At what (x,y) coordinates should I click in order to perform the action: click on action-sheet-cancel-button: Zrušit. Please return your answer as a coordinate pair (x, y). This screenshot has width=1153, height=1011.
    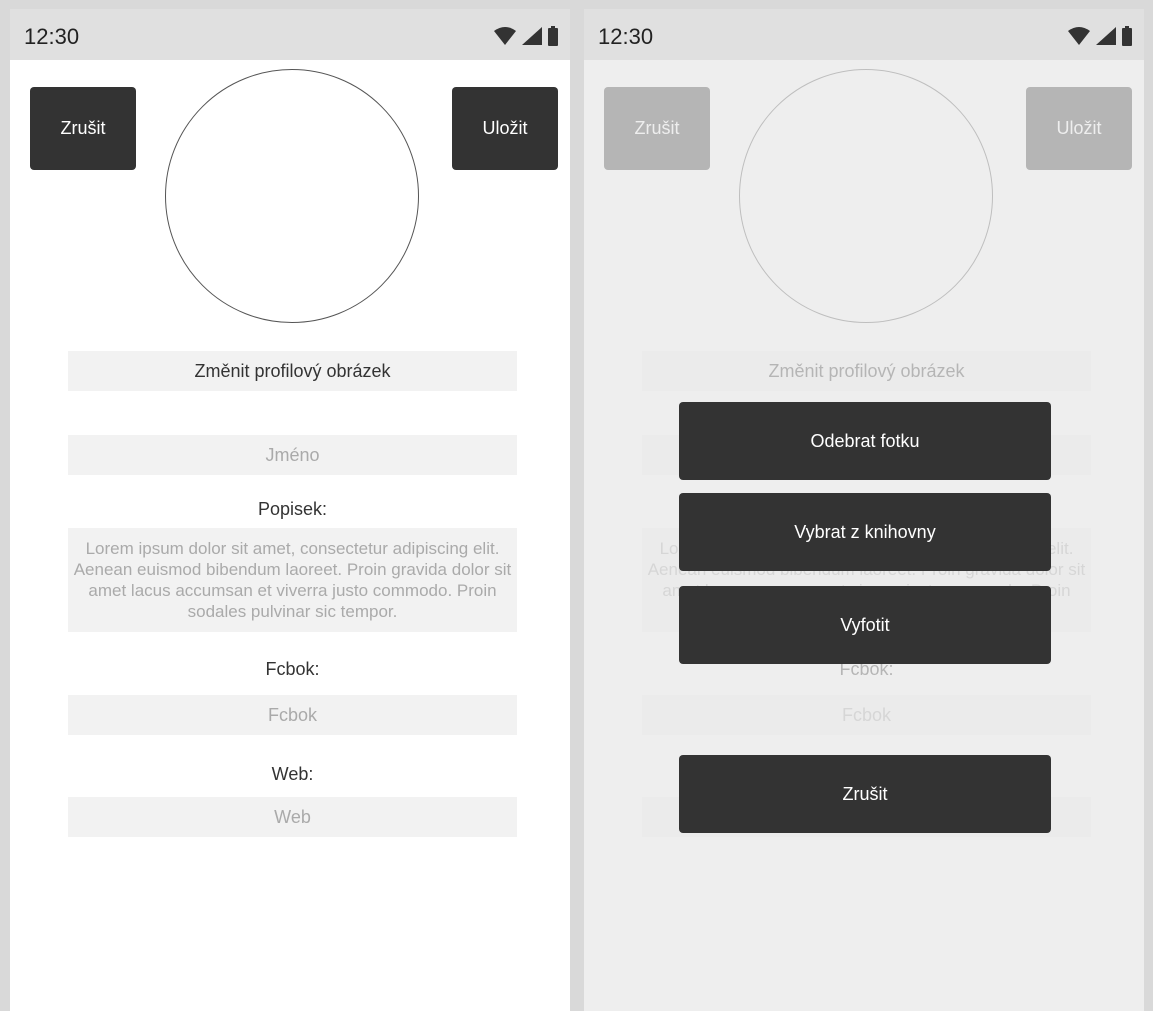
    Looking at the image, I should click on (865, 794).